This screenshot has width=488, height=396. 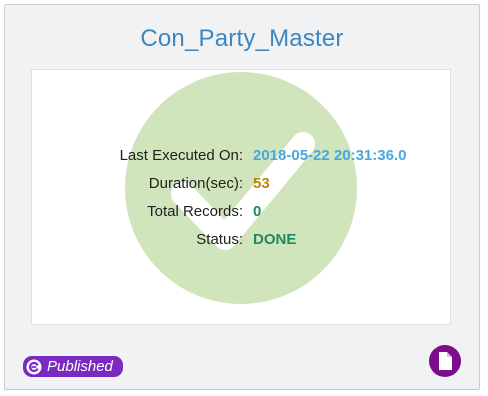 What do you see at coordinates (195, 211) in the screenshot?
I see `total-records-label: Total Records:` at bounding box center [195, 211].